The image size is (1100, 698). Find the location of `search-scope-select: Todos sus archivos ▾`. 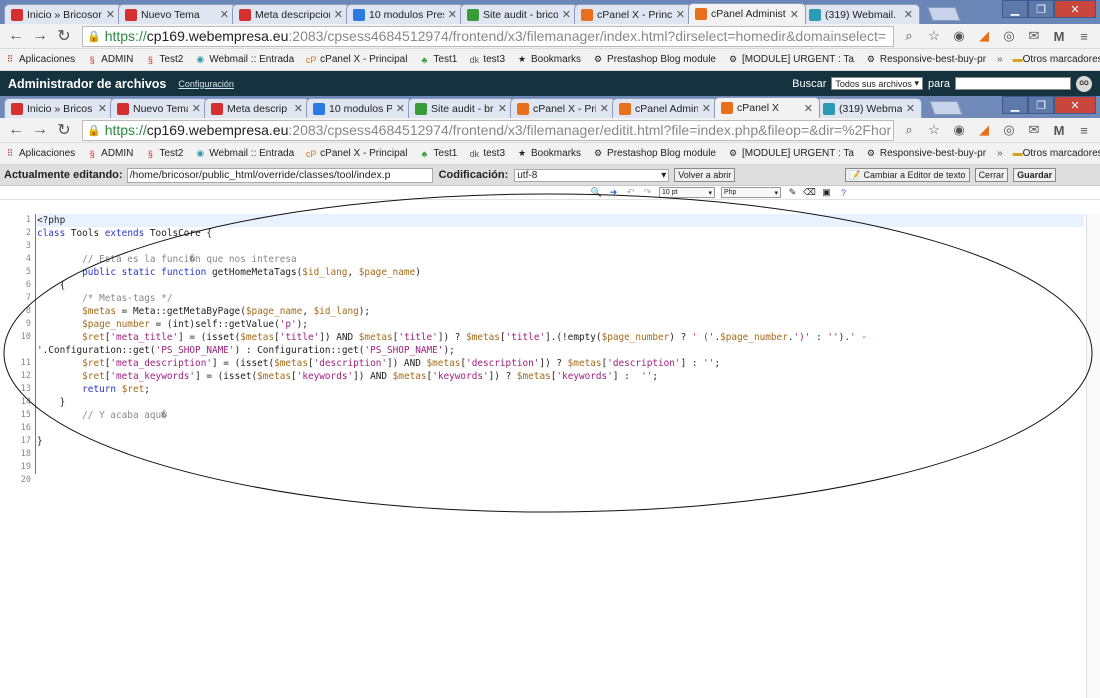

search-scope-select: Todos sus archivos ▾ is located at coordinates (877, 83).